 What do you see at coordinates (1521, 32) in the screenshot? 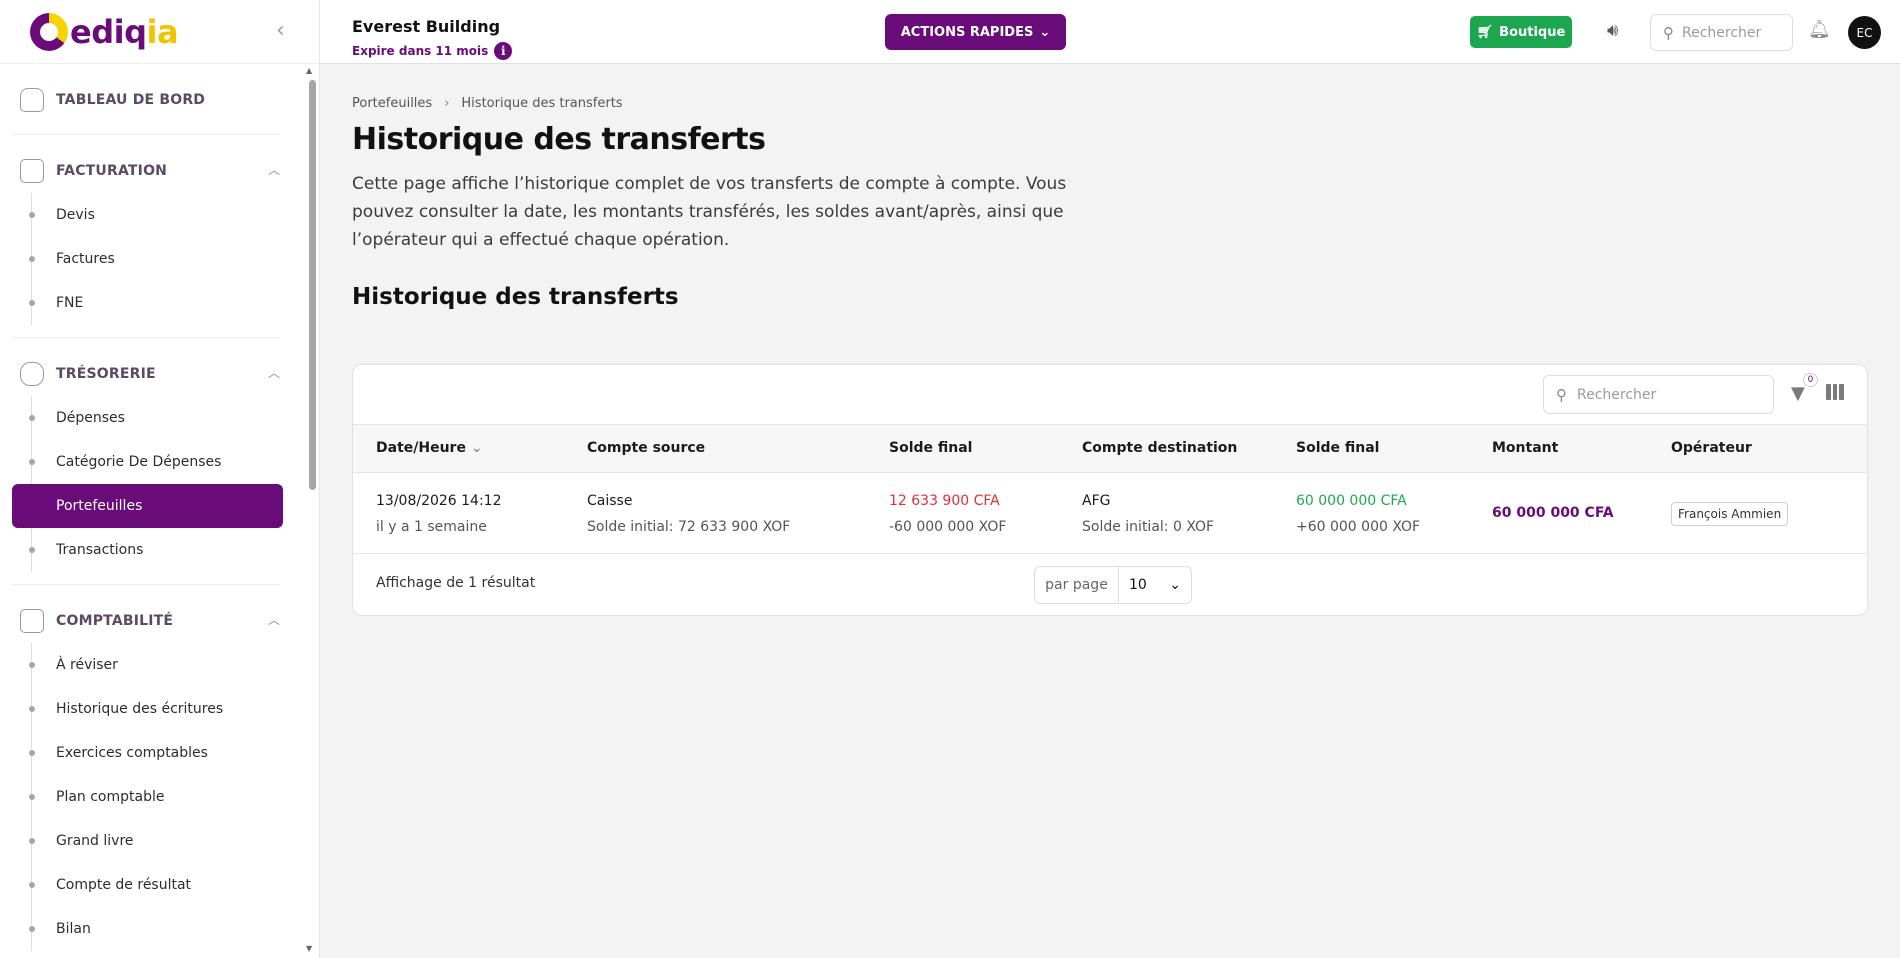
I see `boutique-button: 🛒︎ Boutique` at bounding box center [1521, 32].